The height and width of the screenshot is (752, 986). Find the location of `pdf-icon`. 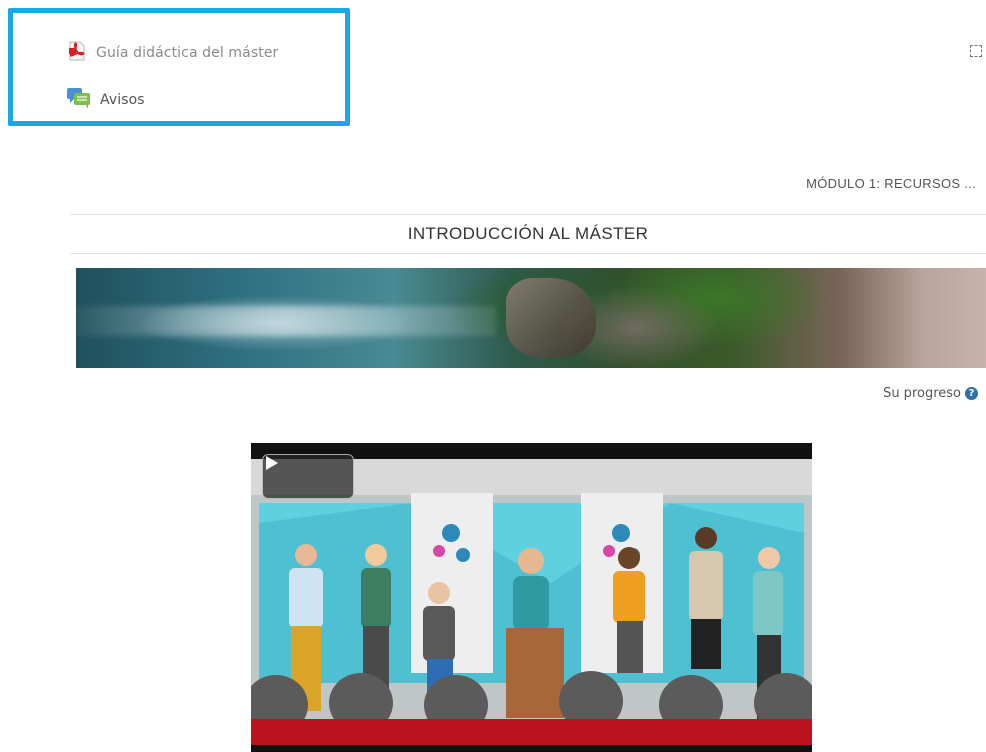

pdf-icon is located at coordinates (77, 53).